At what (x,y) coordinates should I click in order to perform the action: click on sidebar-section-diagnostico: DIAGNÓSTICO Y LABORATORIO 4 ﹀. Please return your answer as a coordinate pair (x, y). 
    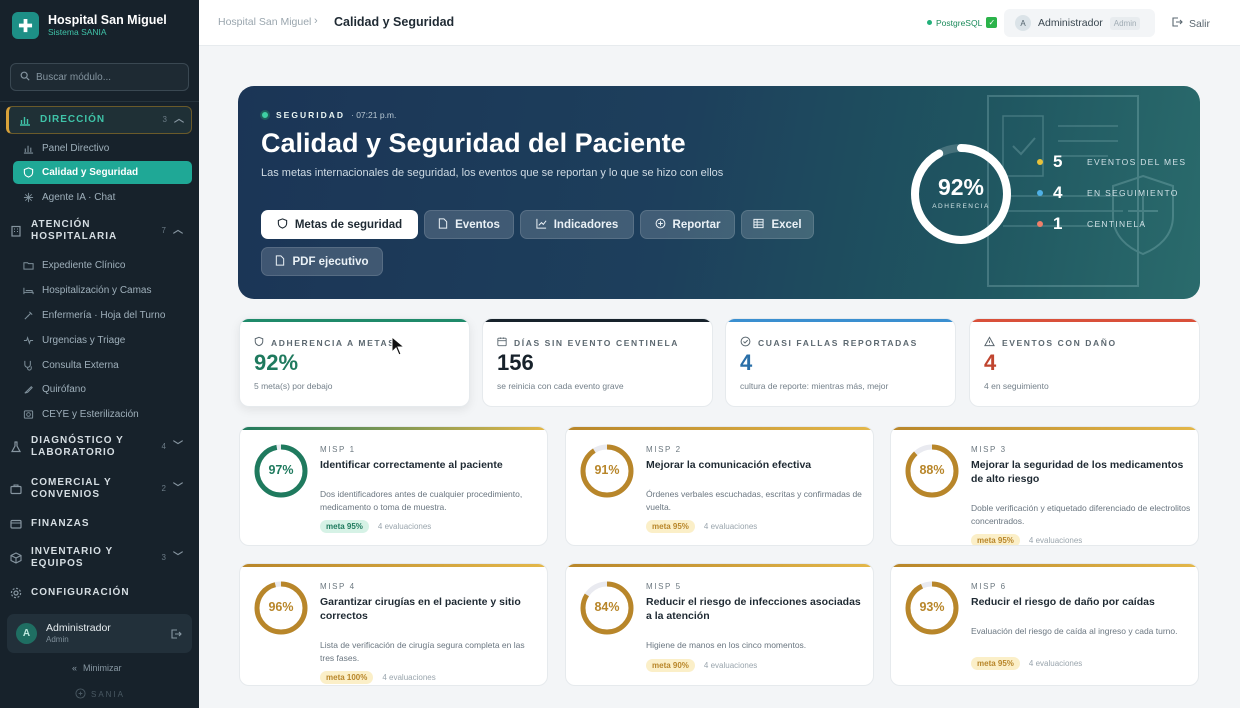
    Looking at the image, I should click on (100, 447).